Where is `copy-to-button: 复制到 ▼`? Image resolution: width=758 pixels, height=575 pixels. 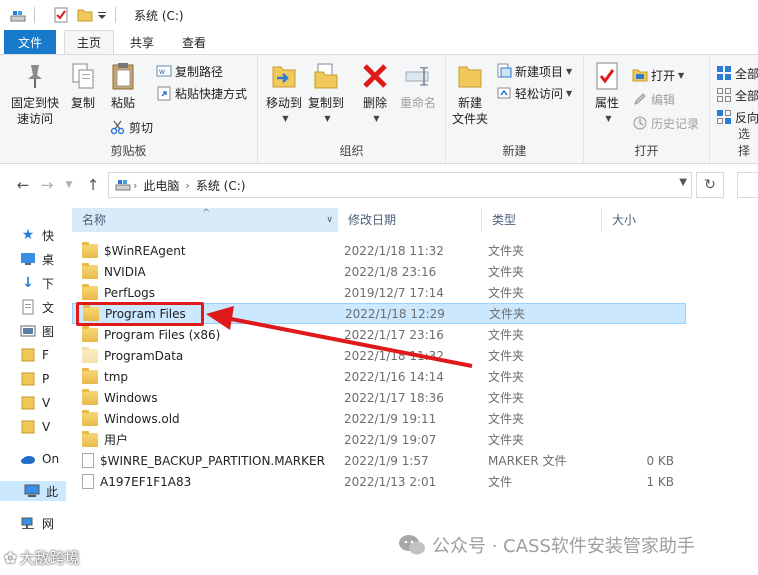
copy-to-button: 复制到 ▼ is located at coordinates (326, 93).